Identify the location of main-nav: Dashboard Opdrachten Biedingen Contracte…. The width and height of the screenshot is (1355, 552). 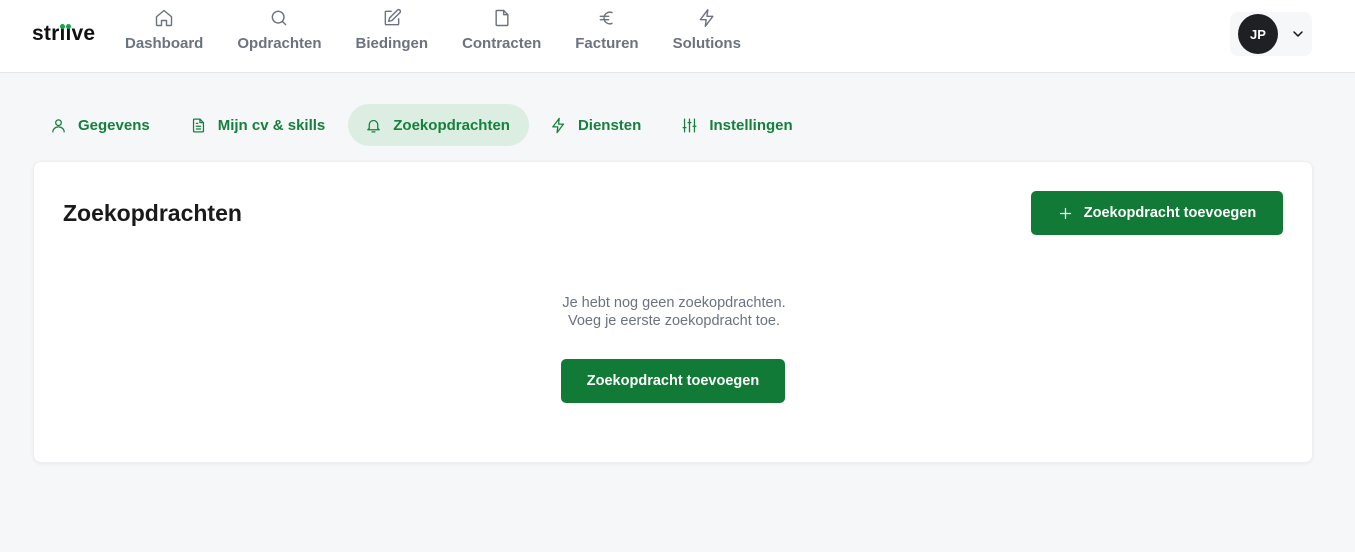
(433, 36).